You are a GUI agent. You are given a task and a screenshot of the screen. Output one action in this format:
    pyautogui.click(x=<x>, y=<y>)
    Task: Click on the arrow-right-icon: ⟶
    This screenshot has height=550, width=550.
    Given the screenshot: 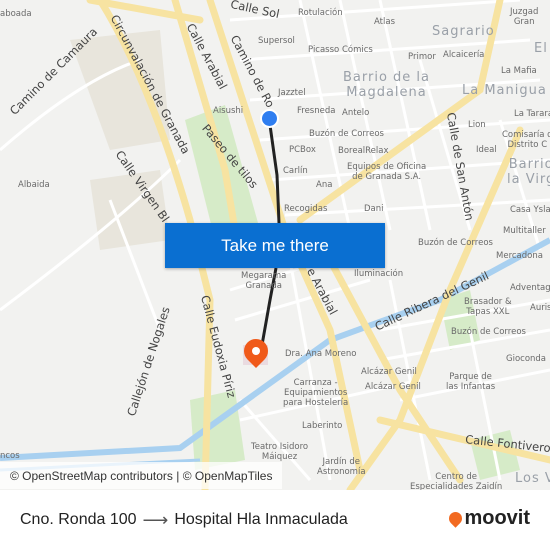 What is the action you would take?
    pyautogui.click(x=155, y=519)
    